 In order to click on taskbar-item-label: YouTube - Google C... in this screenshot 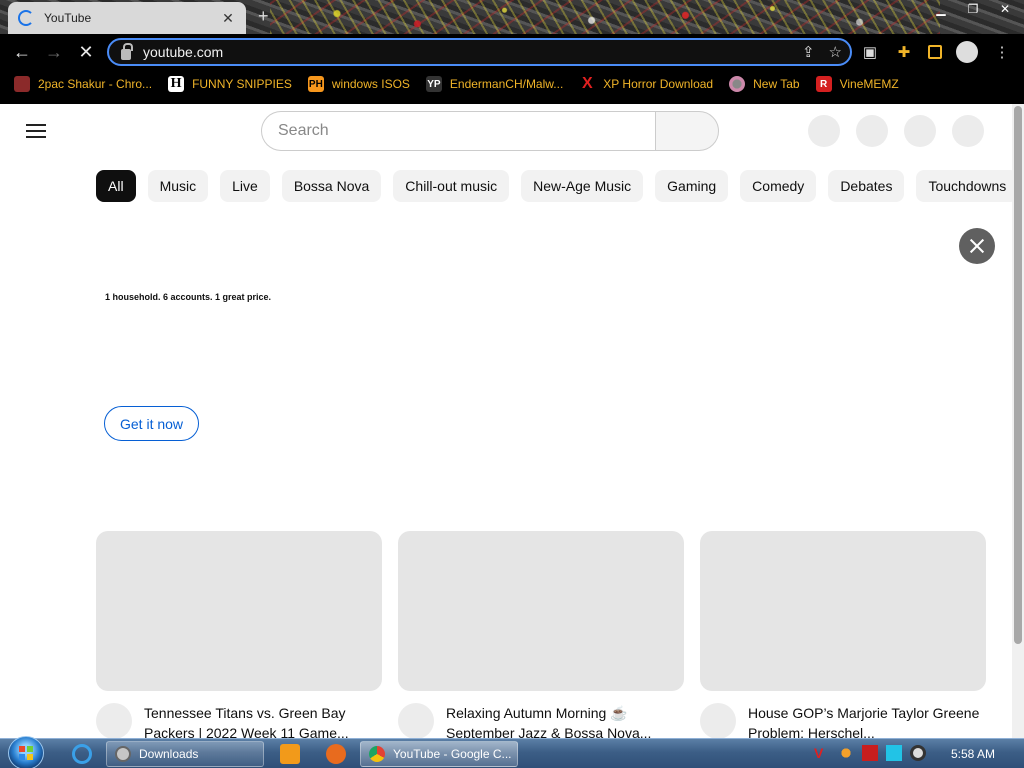, I will do `click(452, 754)`.